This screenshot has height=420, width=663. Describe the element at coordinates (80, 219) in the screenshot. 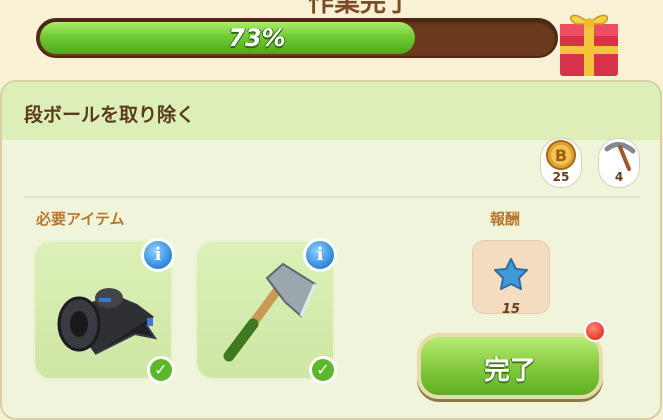

I see `required-items-label: 必要アイテム` at that location.